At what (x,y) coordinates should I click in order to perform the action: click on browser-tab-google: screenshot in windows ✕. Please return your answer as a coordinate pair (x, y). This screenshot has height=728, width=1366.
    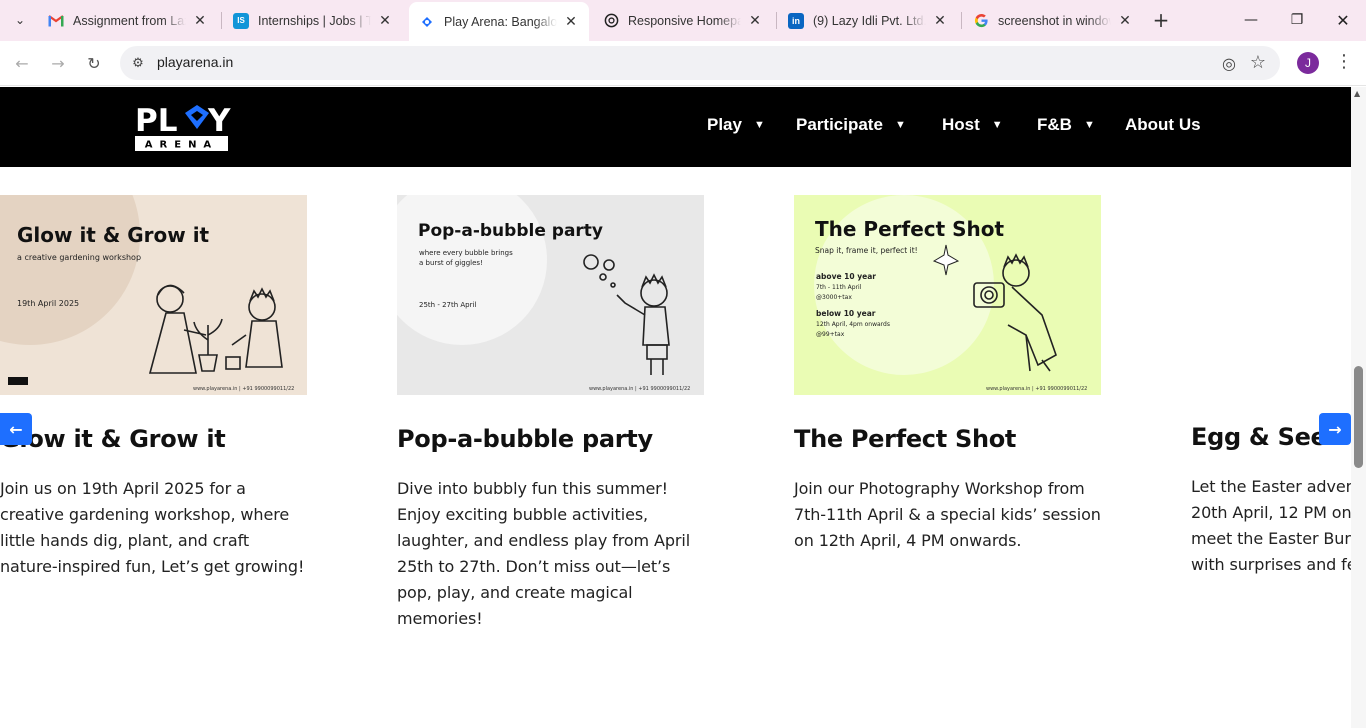
    Looking at the image, I should click on (1053, 20).